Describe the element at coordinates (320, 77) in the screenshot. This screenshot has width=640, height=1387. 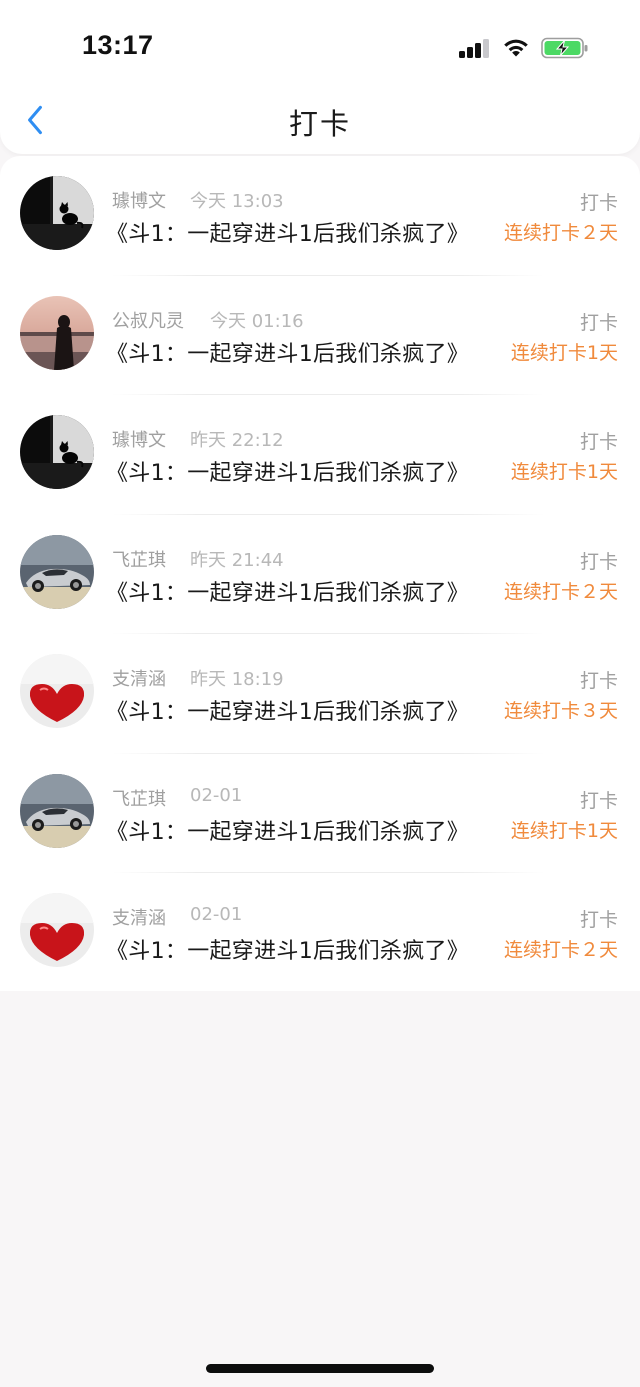
I see `header: 13:17 打卡` at that location.